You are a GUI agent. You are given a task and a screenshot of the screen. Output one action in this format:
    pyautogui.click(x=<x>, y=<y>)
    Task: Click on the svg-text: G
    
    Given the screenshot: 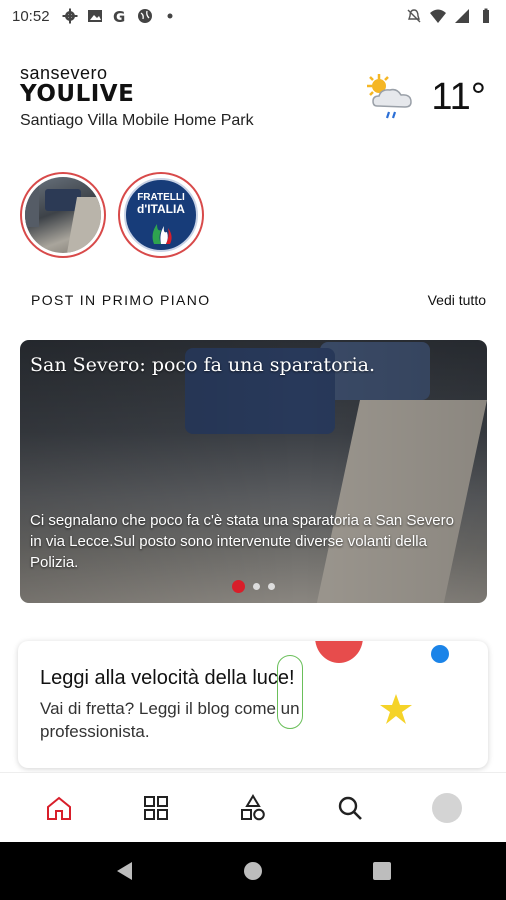 What is the action you would take?
    pyautogui.click(x=119, y=16)
    